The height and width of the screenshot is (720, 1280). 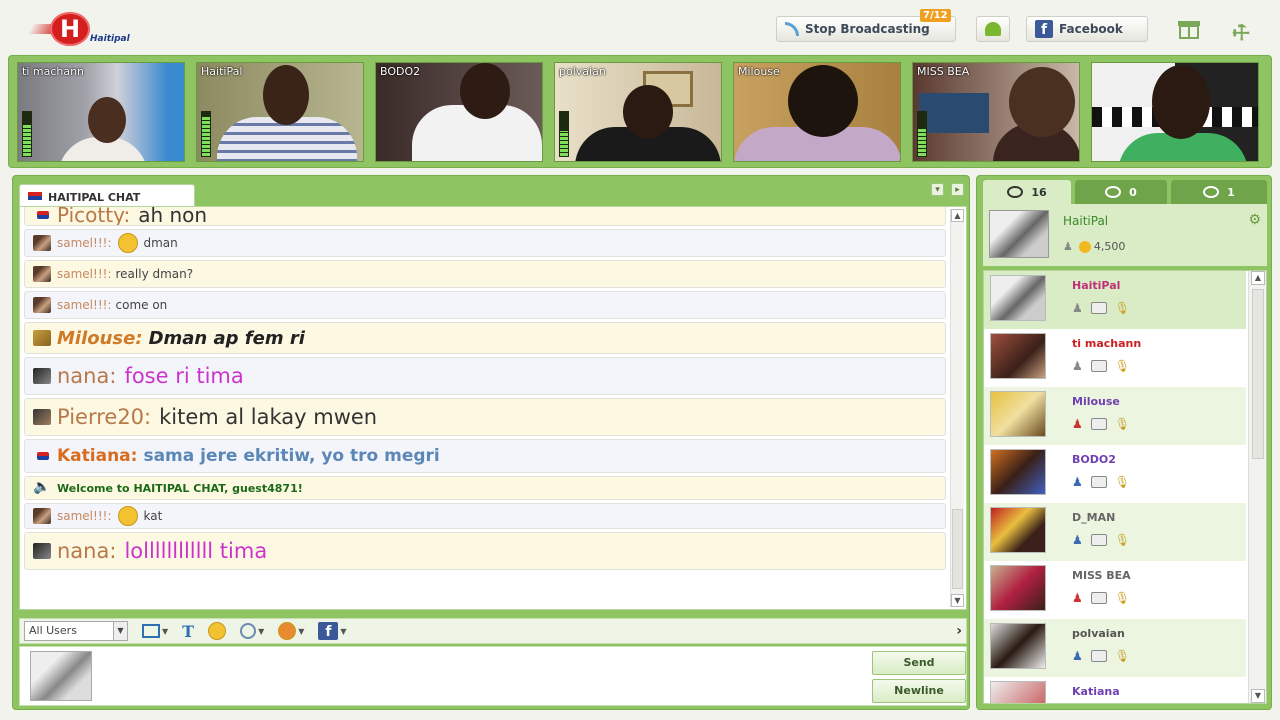 What do you see at coordinates (957, 408) in the screenshot?
I see `chat-scrollbar: ▲ ▼` at bounding box center [957, 408].